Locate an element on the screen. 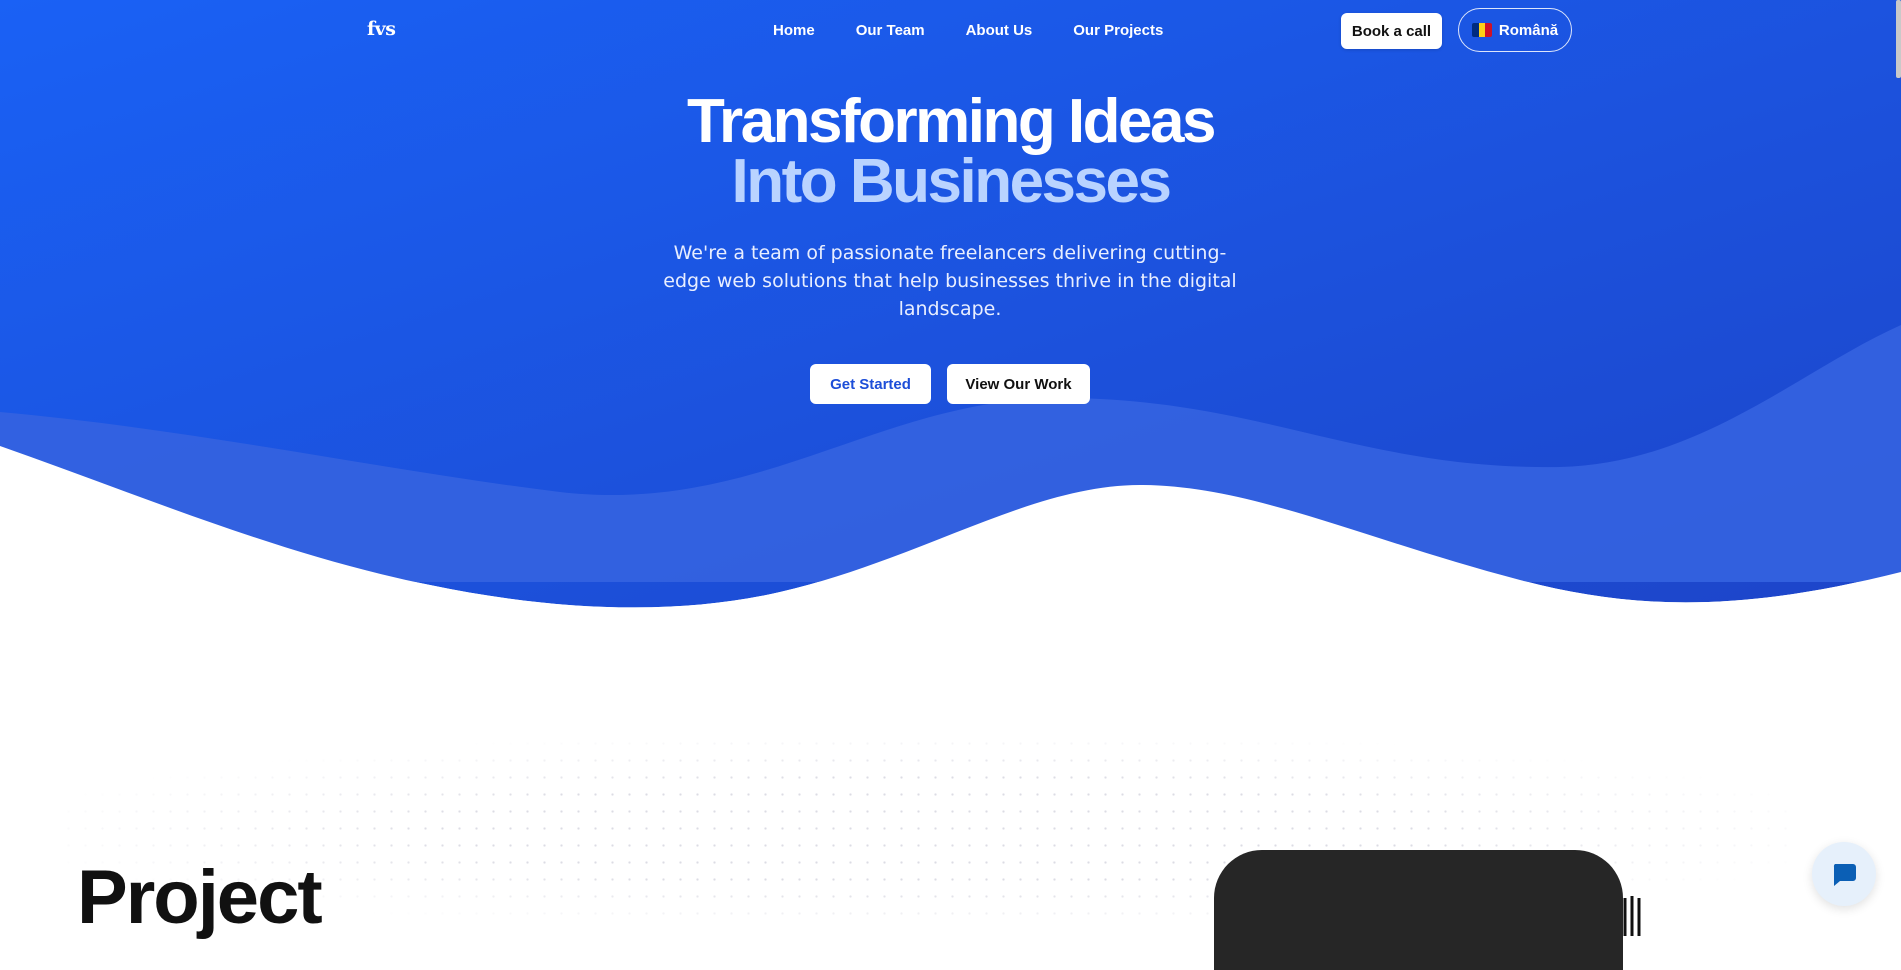  chat-bubble-icon is located at coordinates (1844, 875).